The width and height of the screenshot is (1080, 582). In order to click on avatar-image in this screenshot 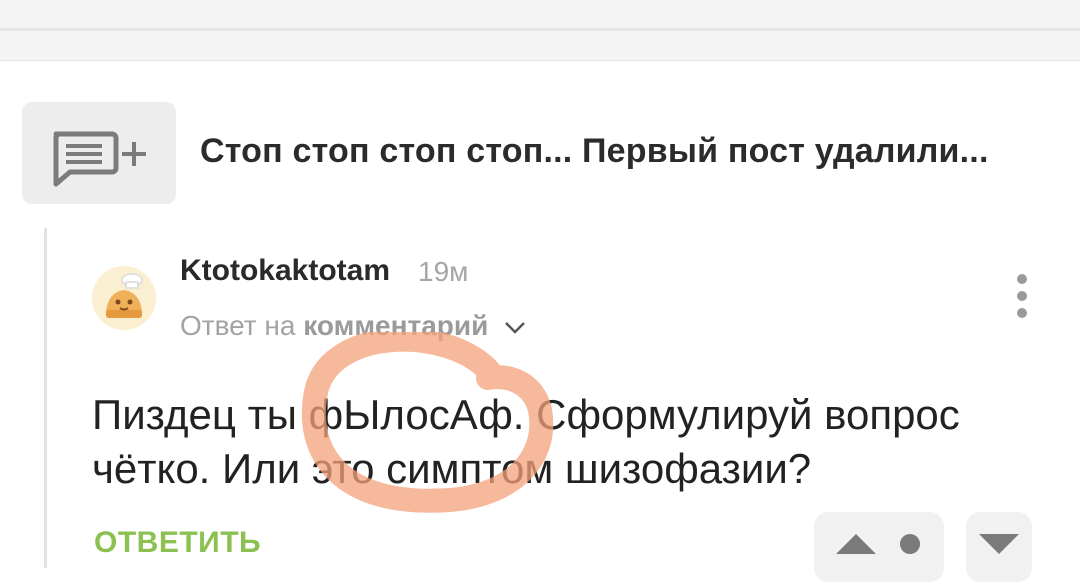, I will do `click(124, 298)`.